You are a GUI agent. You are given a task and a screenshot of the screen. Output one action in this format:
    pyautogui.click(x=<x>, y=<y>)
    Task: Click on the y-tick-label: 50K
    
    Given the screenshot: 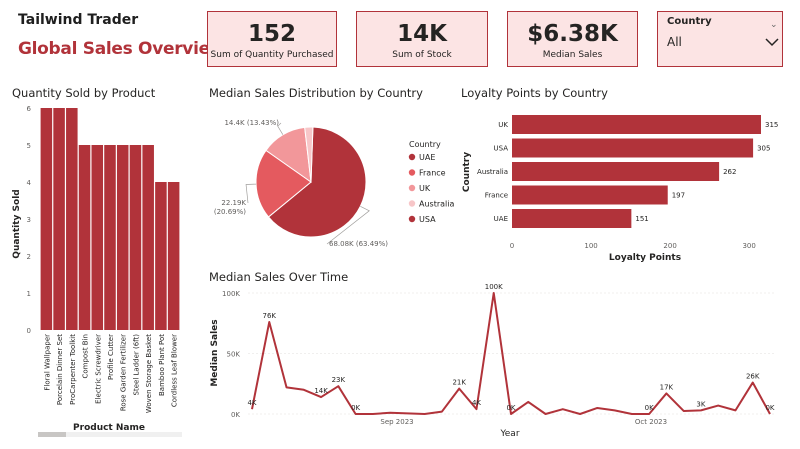 What is the action you would take?
    pyautogui.click(x=234, y=355)
    